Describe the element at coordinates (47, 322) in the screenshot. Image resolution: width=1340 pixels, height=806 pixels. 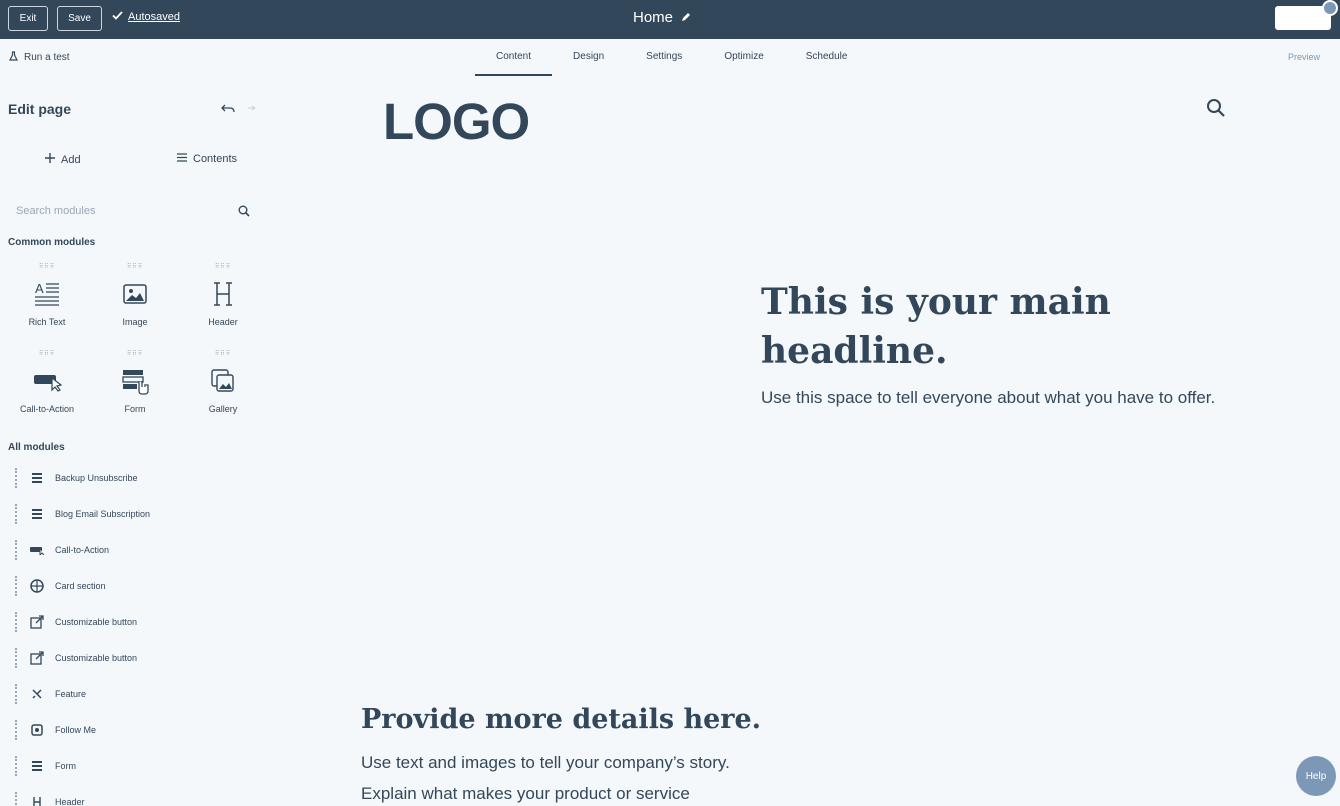
I see `module-name: Rich Text` at that location.